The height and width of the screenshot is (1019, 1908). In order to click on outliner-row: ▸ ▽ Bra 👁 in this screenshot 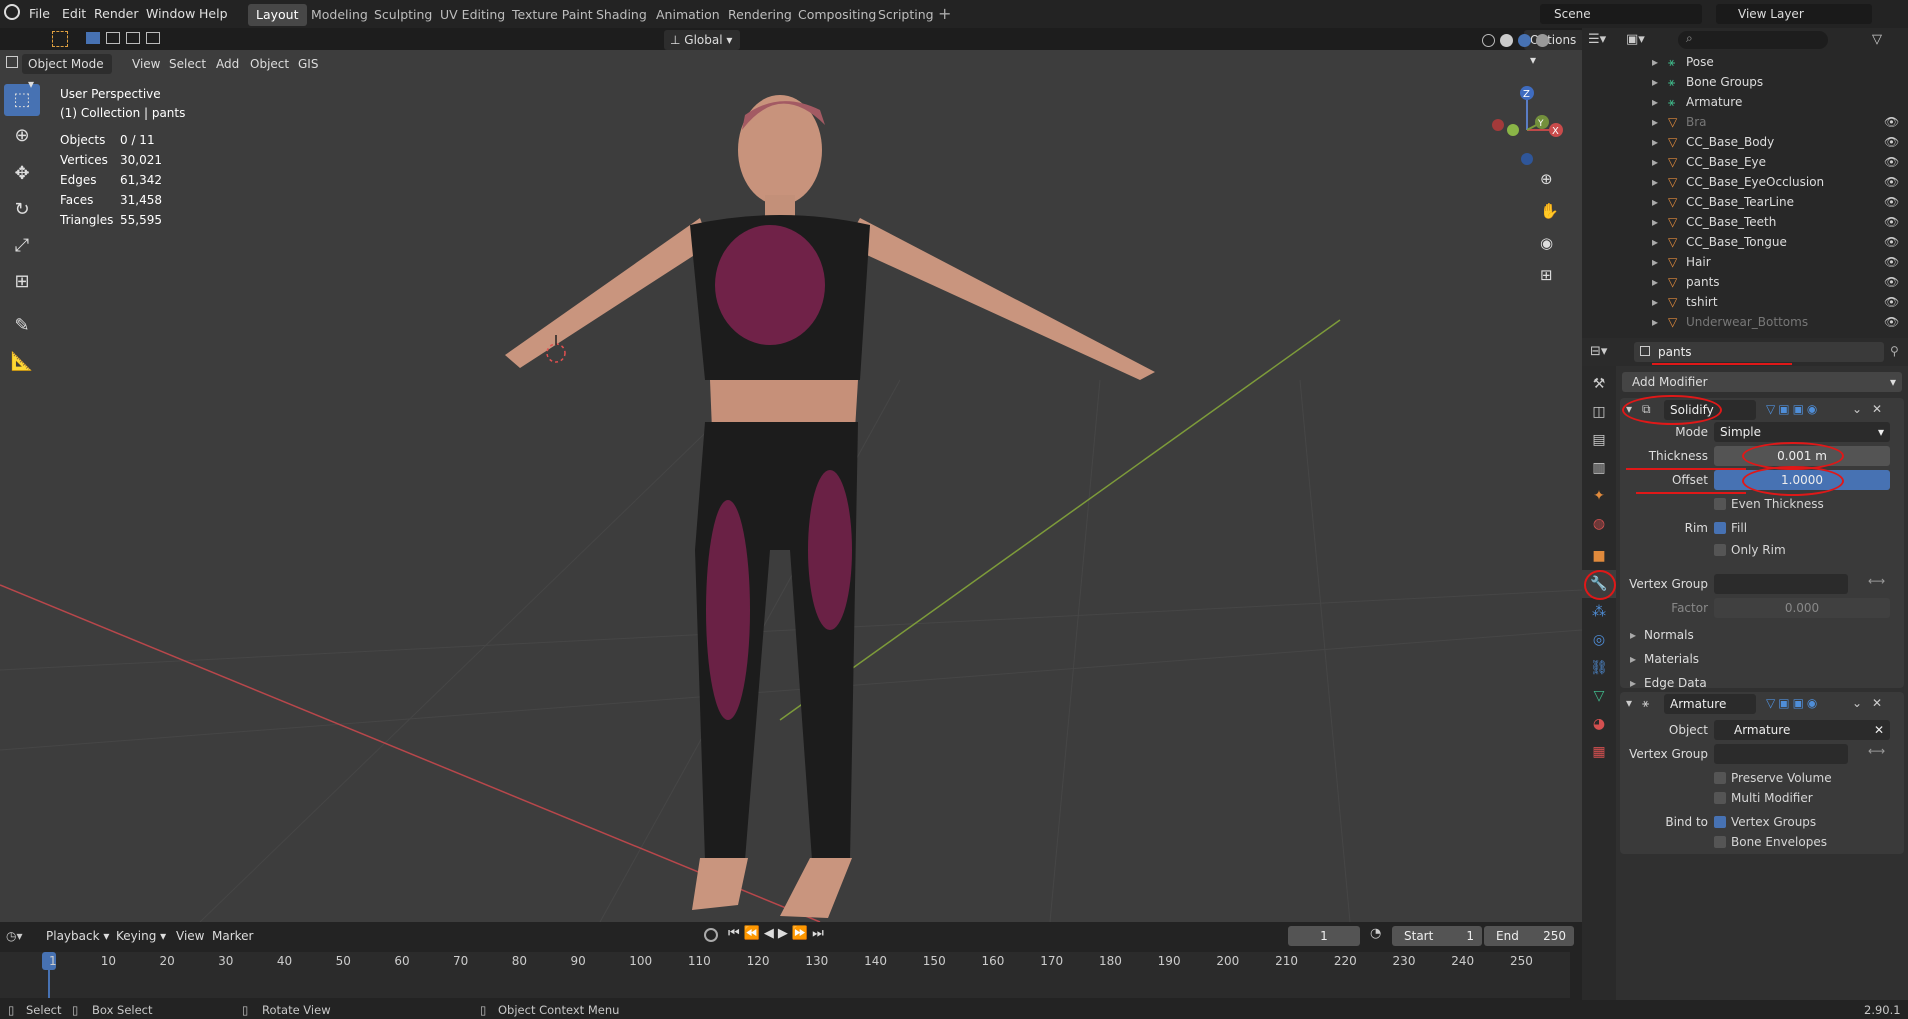, I will do `click(1745, 122)`.